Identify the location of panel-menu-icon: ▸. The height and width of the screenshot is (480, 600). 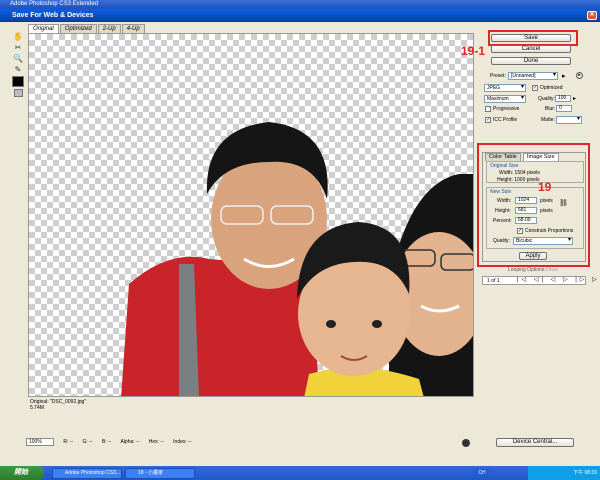
(579, 75).